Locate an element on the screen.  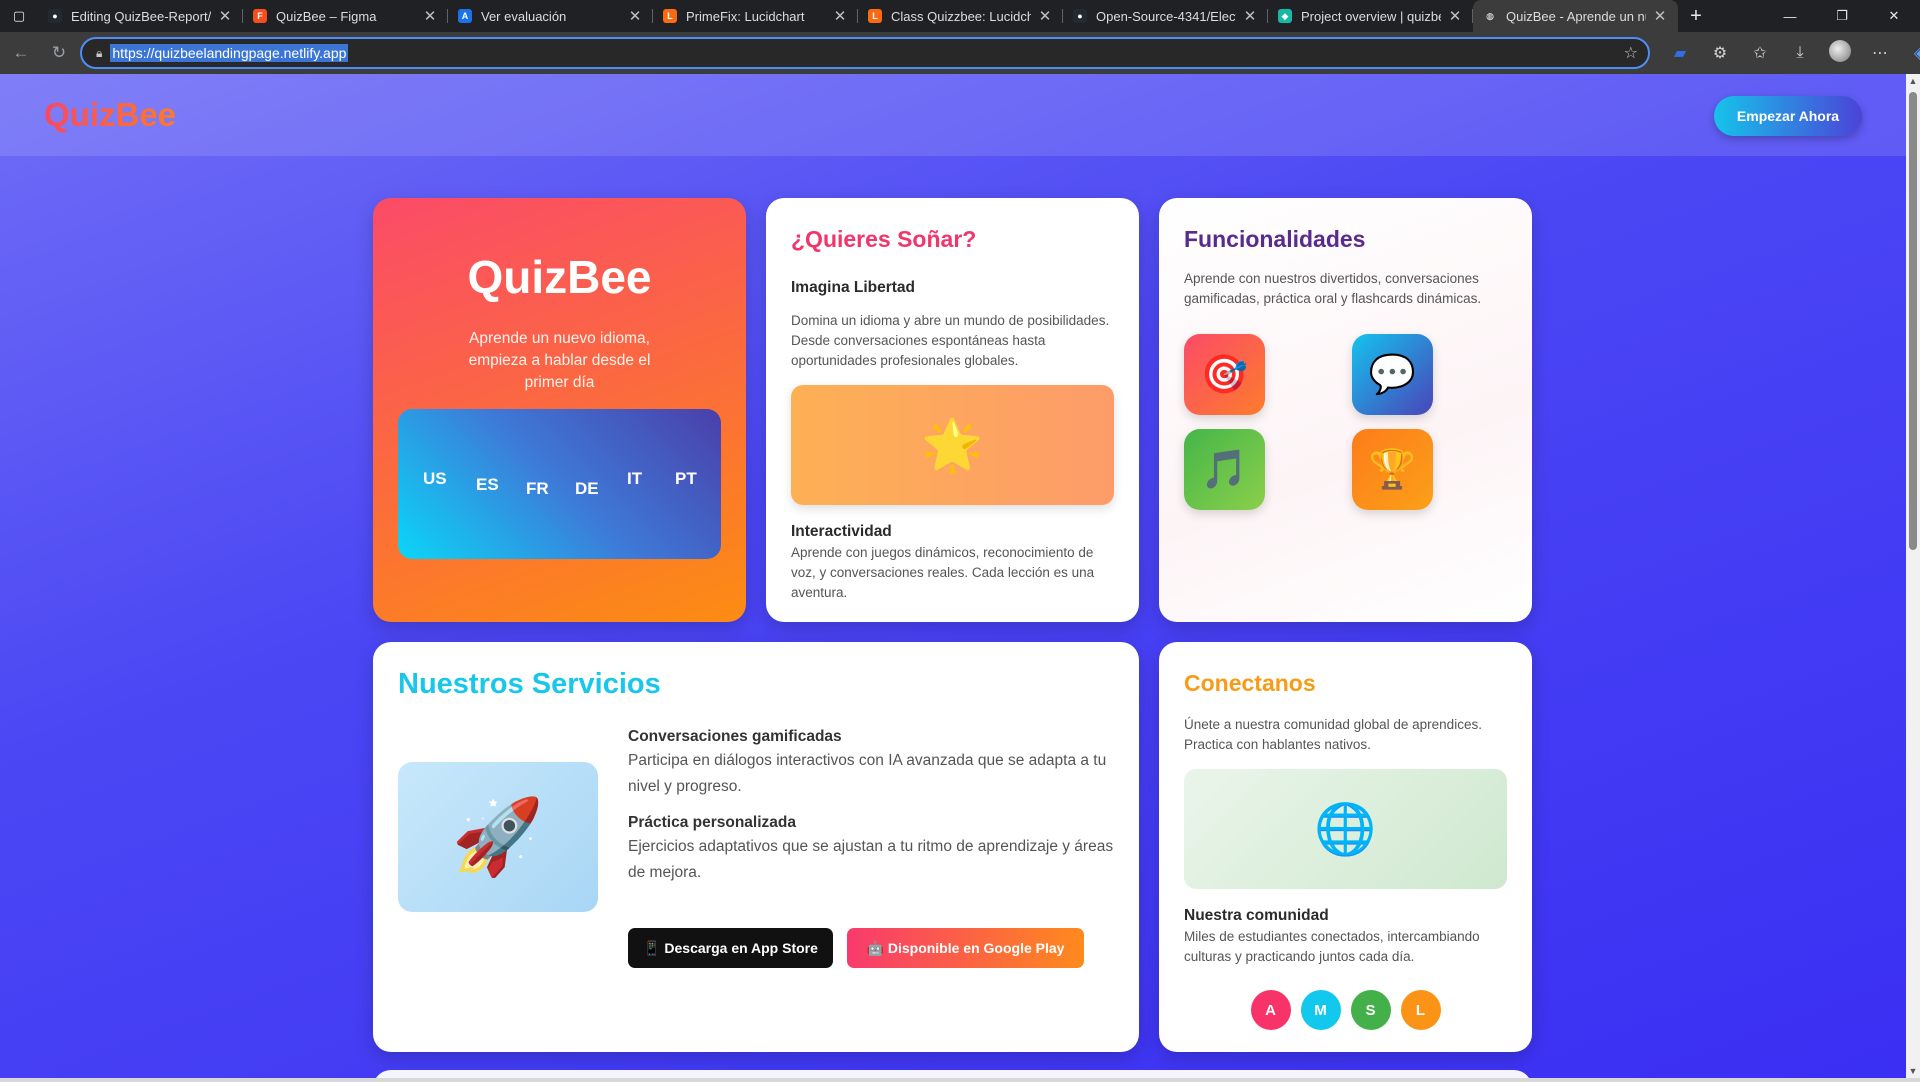
reload-icon: ↻ is located at coordinates (59, 53).